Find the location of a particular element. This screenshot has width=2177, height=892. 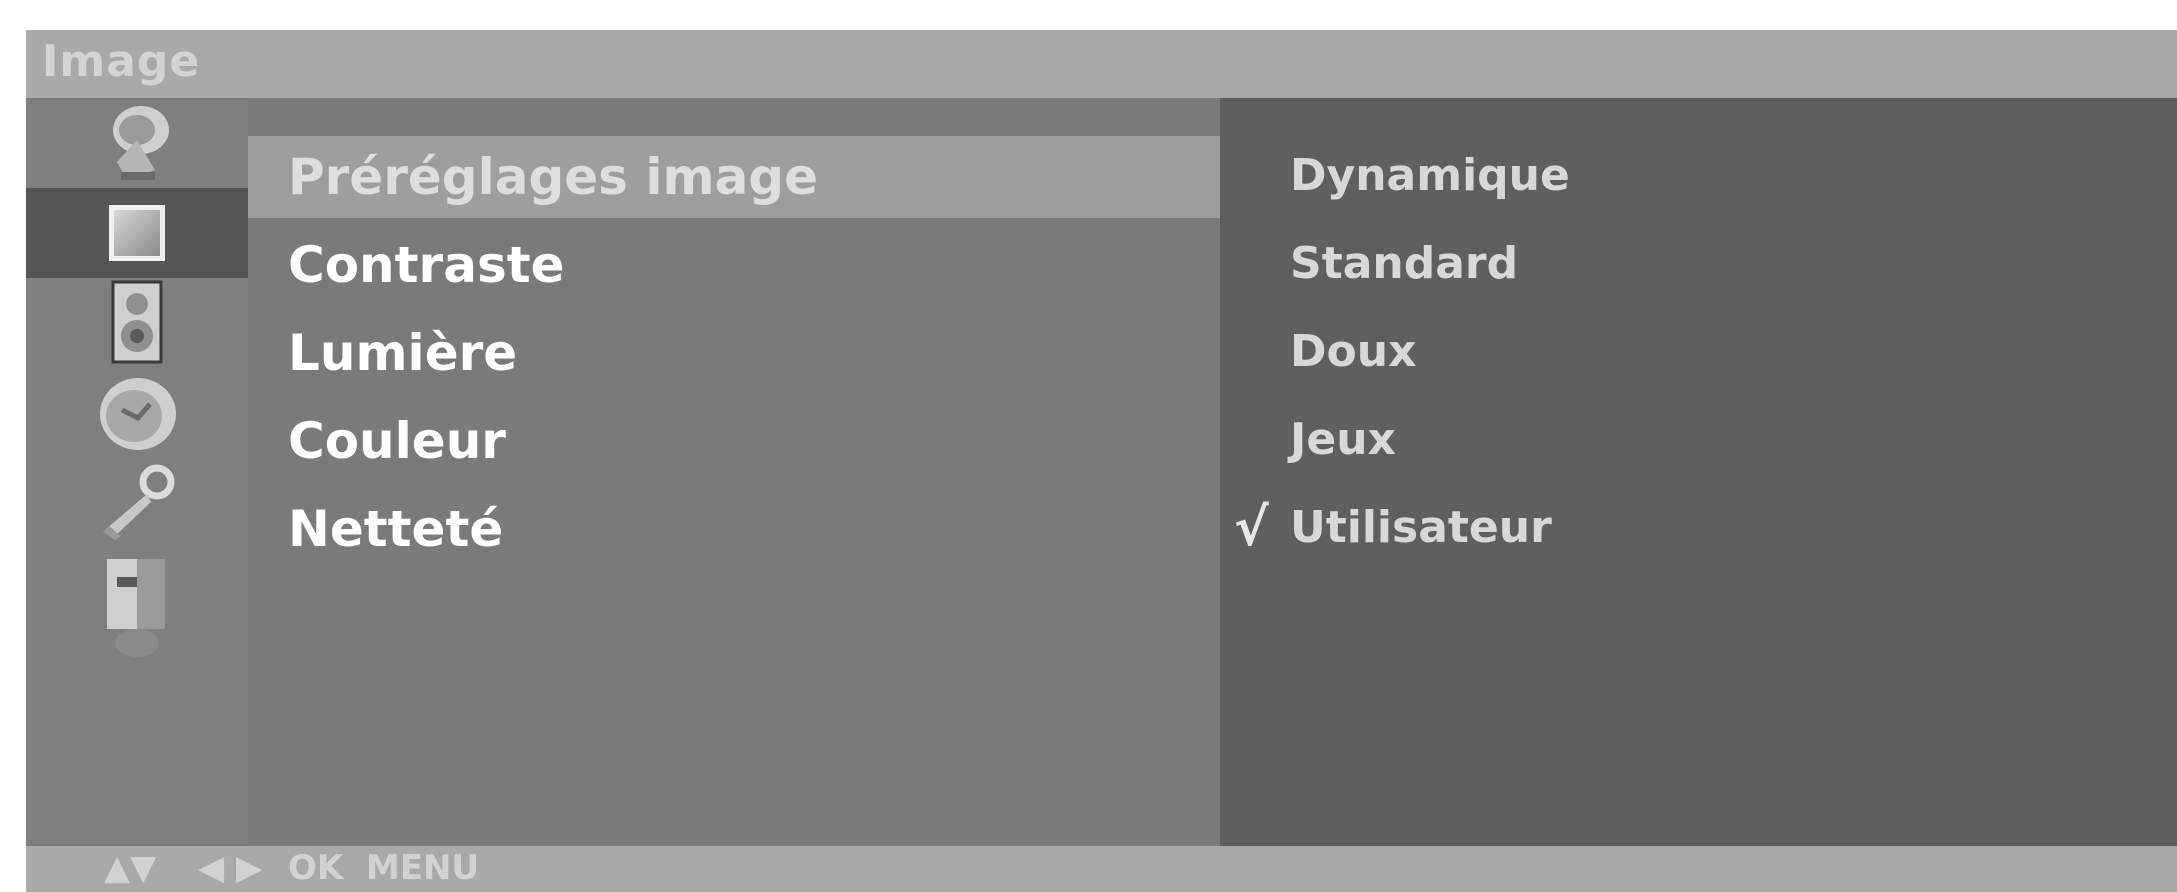

input-connector-icon is located at coordinates (136, 608).